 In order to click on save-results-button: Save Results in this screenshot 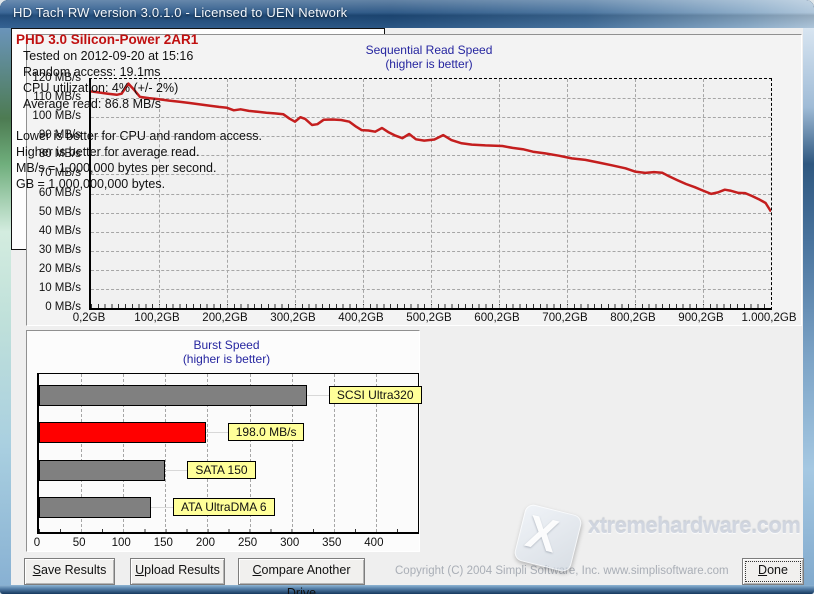, I will do `click(69, 571)`.